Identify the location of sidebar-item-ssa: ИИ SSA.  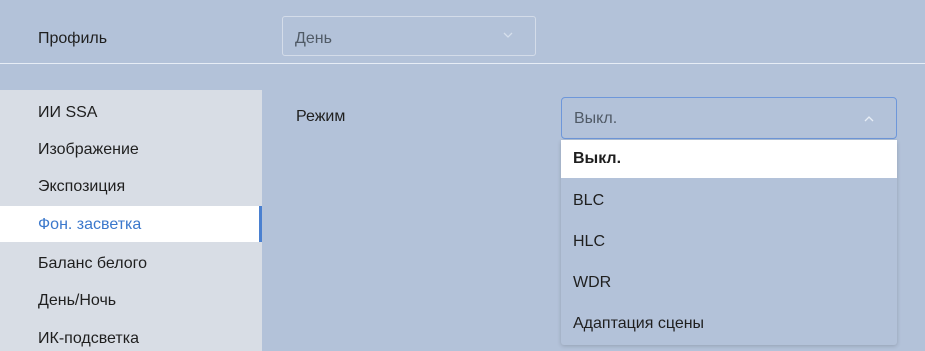
(67, 113).